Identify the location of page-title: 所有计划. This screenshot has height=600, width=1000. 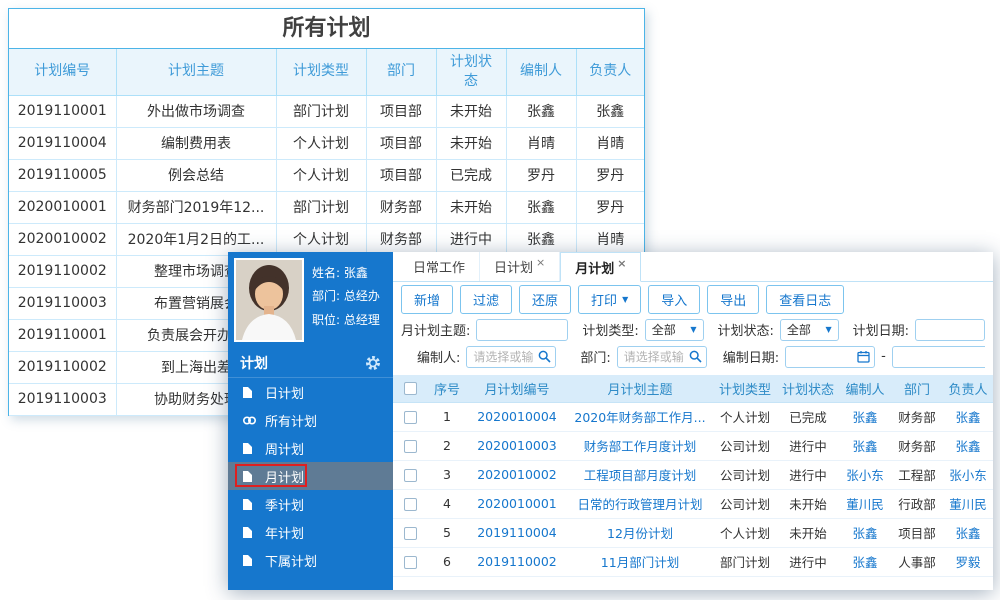
(326, 29).